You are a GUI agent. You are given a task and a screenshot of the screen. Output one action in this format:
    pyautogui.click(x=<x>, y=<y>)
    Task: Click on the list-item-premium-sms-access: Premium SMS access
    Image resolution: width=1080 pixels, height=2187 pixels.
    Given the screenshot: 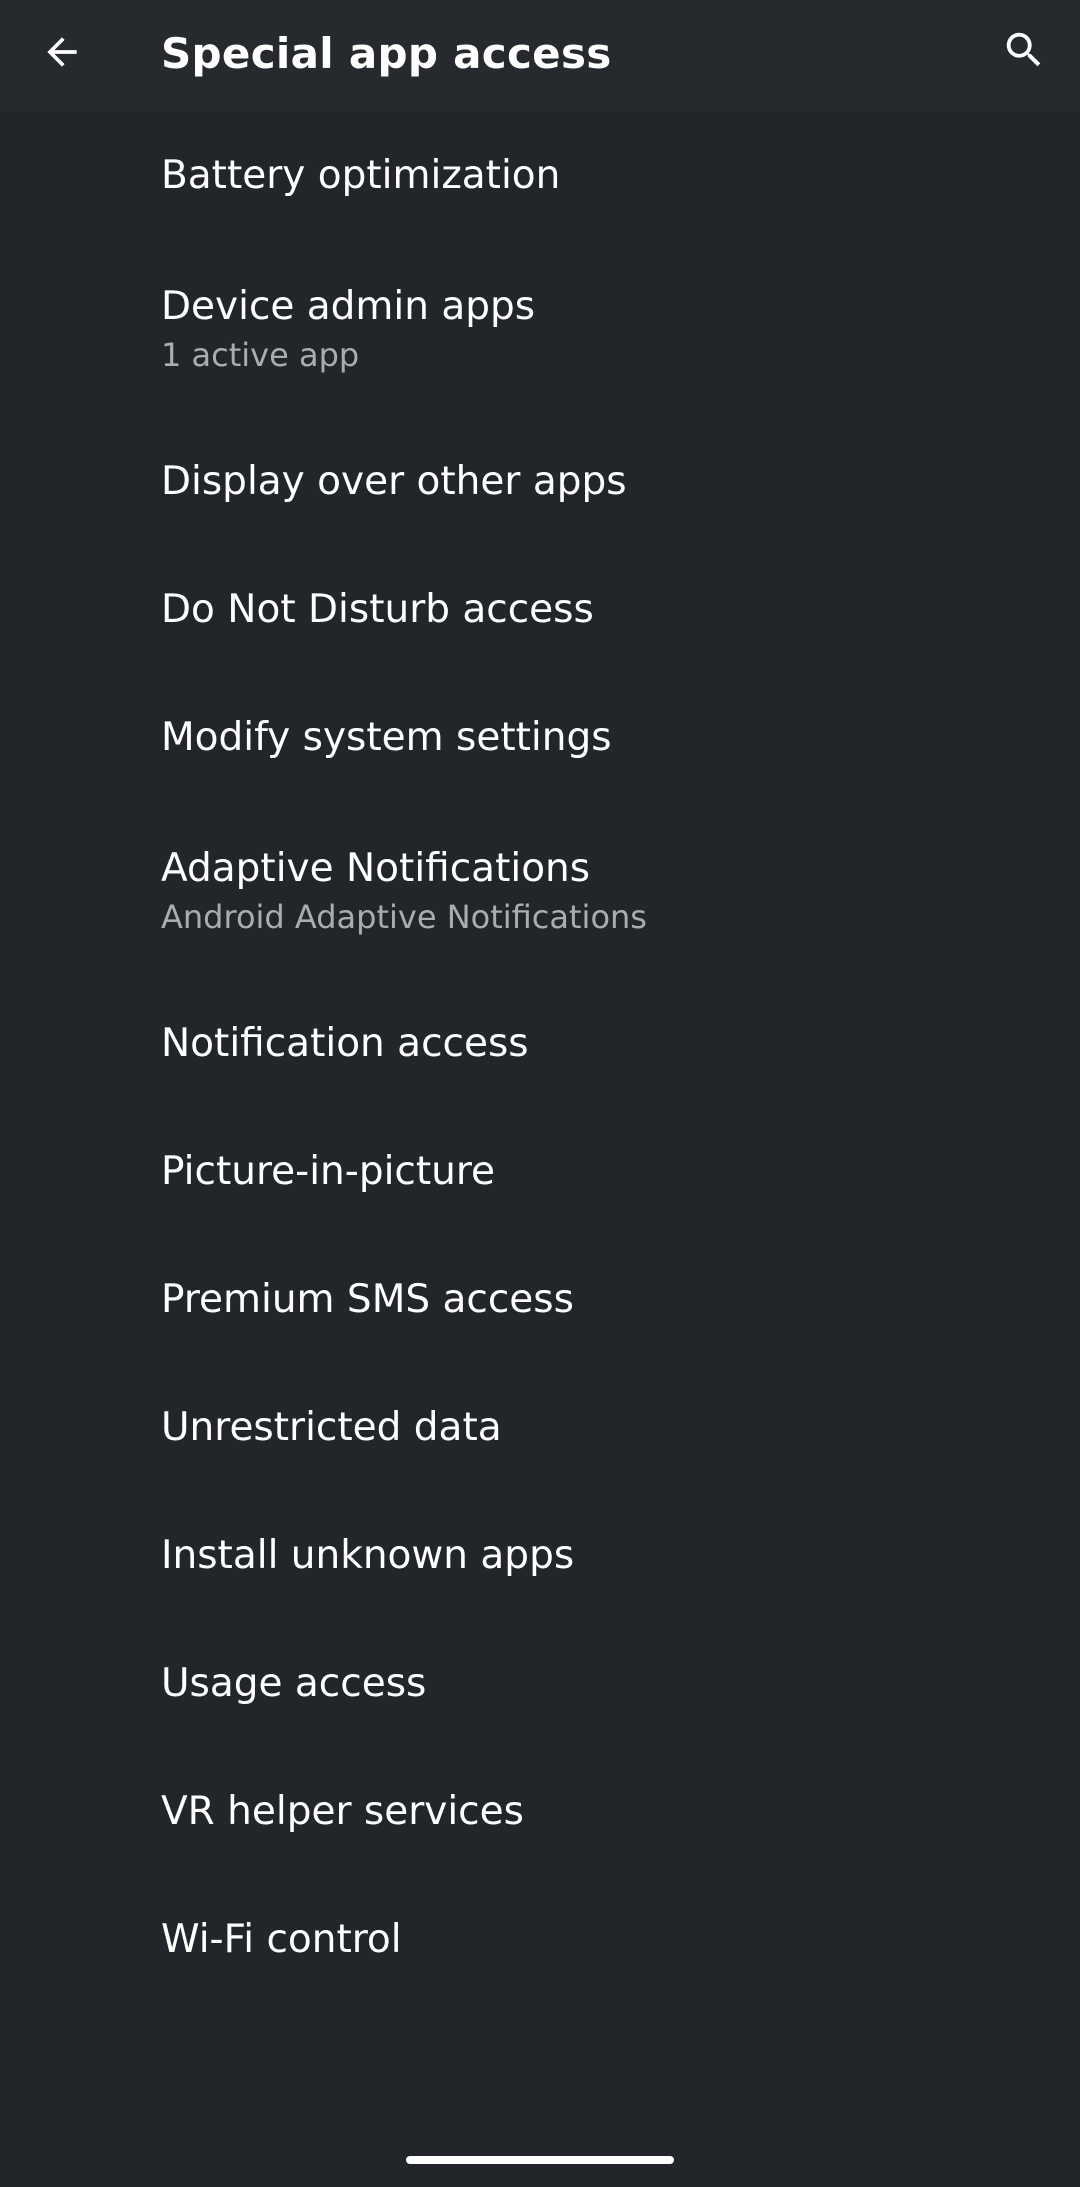 What is the action you would take?
    pyautogui.click(x=540, y=1300)
    